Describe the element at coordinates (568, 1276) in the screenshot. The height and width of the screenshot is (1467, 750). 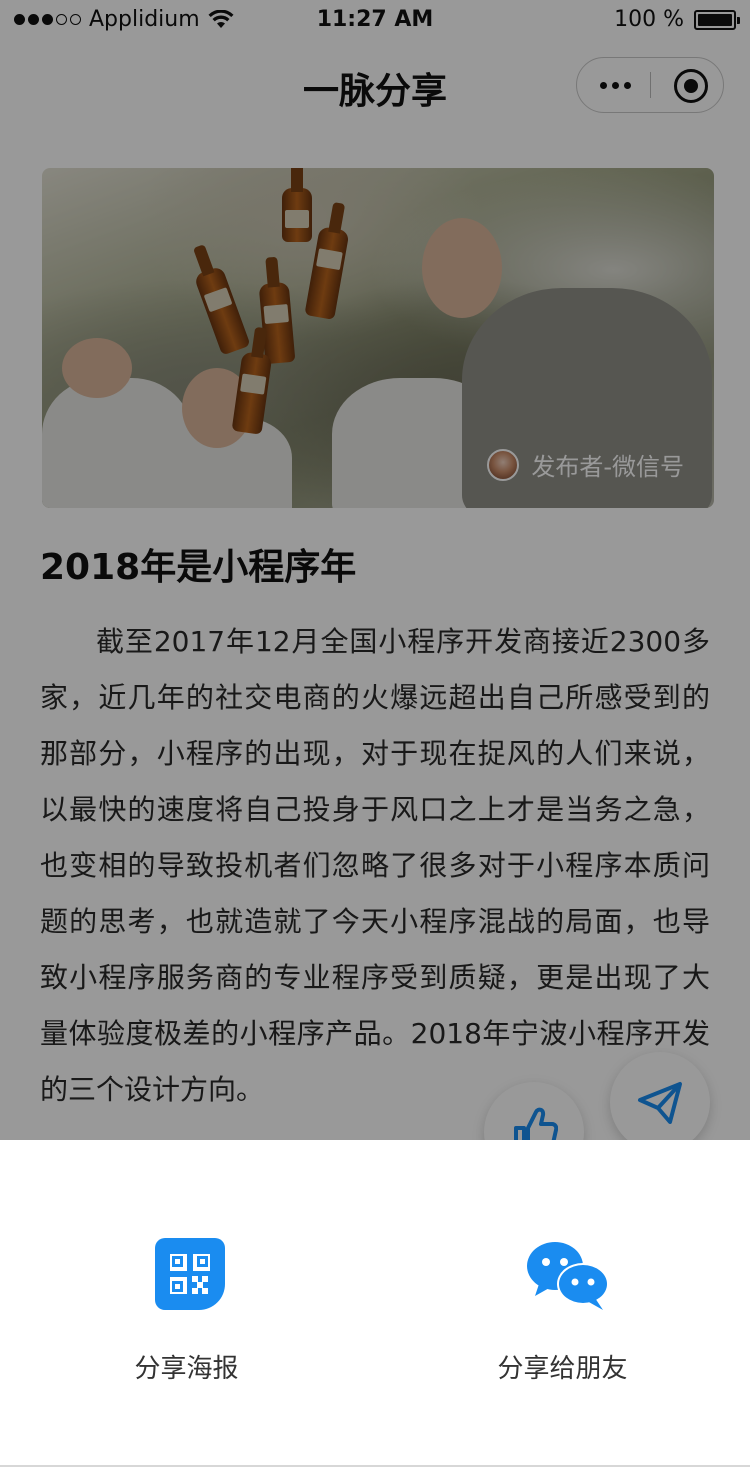
I see `wechat-icon` at that location.